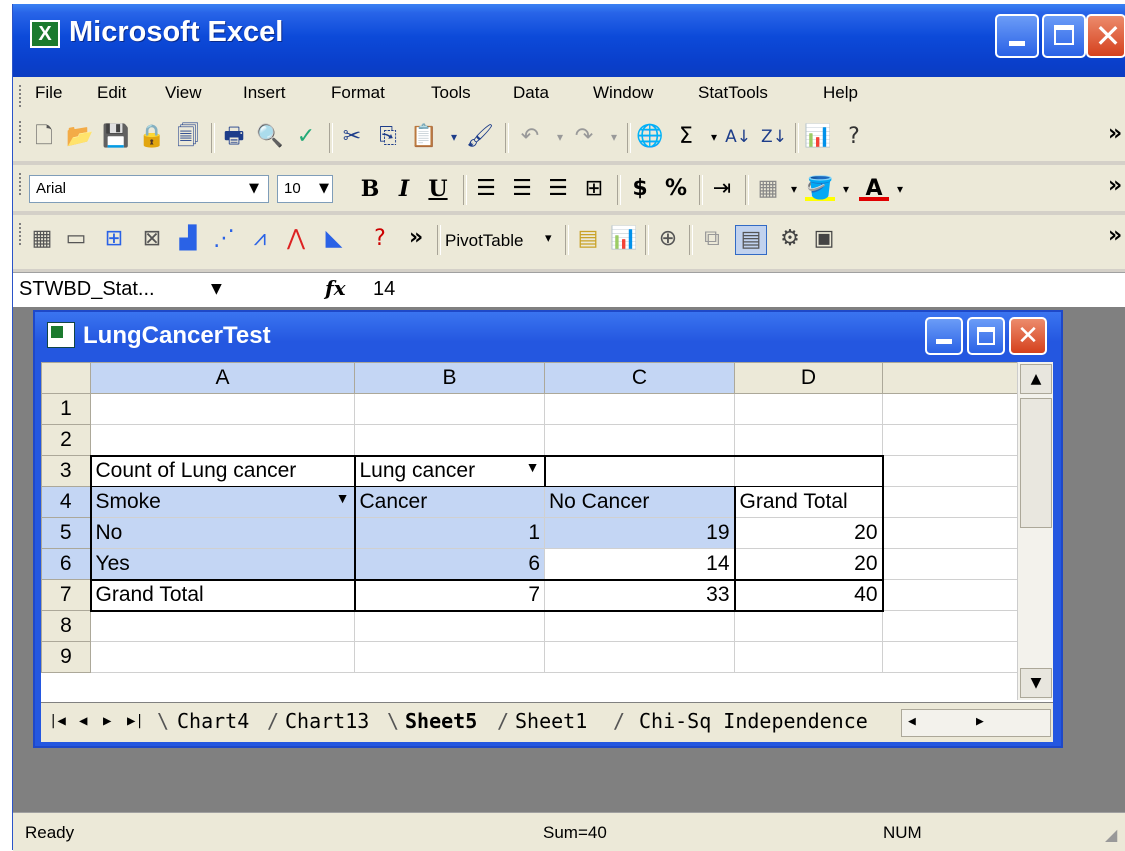 This screenshot has width=1125, height=851. Describe the element at coordinates (809, 564) in the screenshot. I see `pivot-total-cell: 20` at that location.